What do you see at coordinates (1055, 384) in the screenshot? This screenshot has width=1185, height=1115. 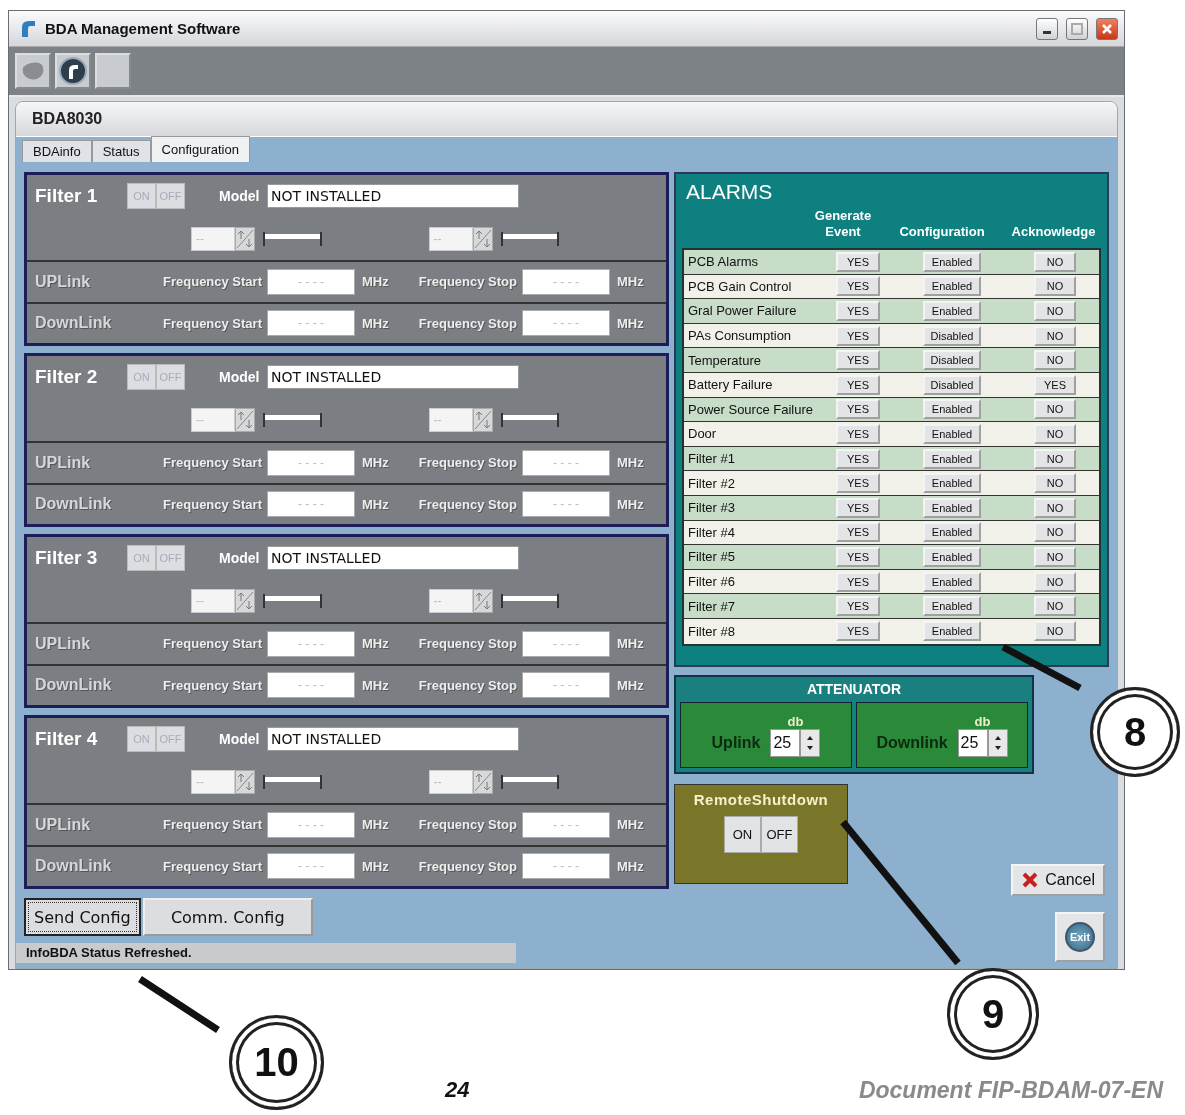 I see `acknowledge-button: YES` at bounding box center [1055, 384].